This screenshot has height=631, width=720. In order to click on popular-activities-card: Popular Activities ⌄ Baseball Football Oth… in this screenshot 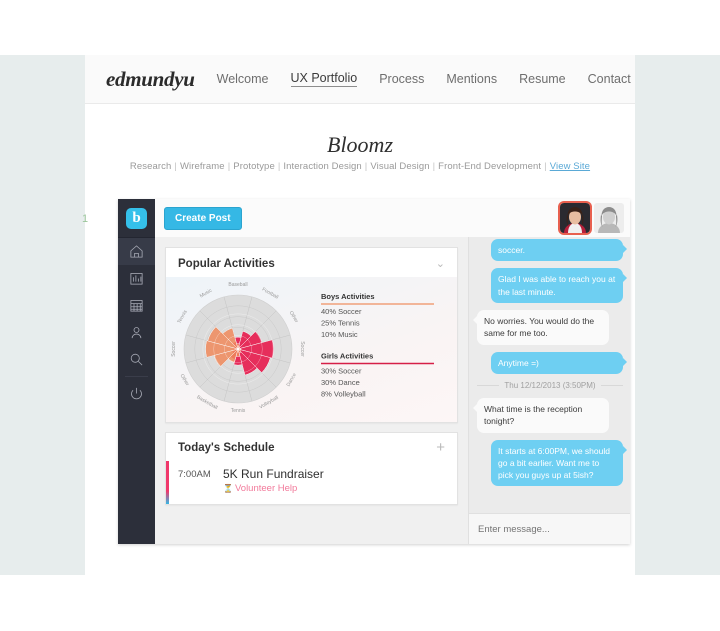, I will do `click(311, 335)`.